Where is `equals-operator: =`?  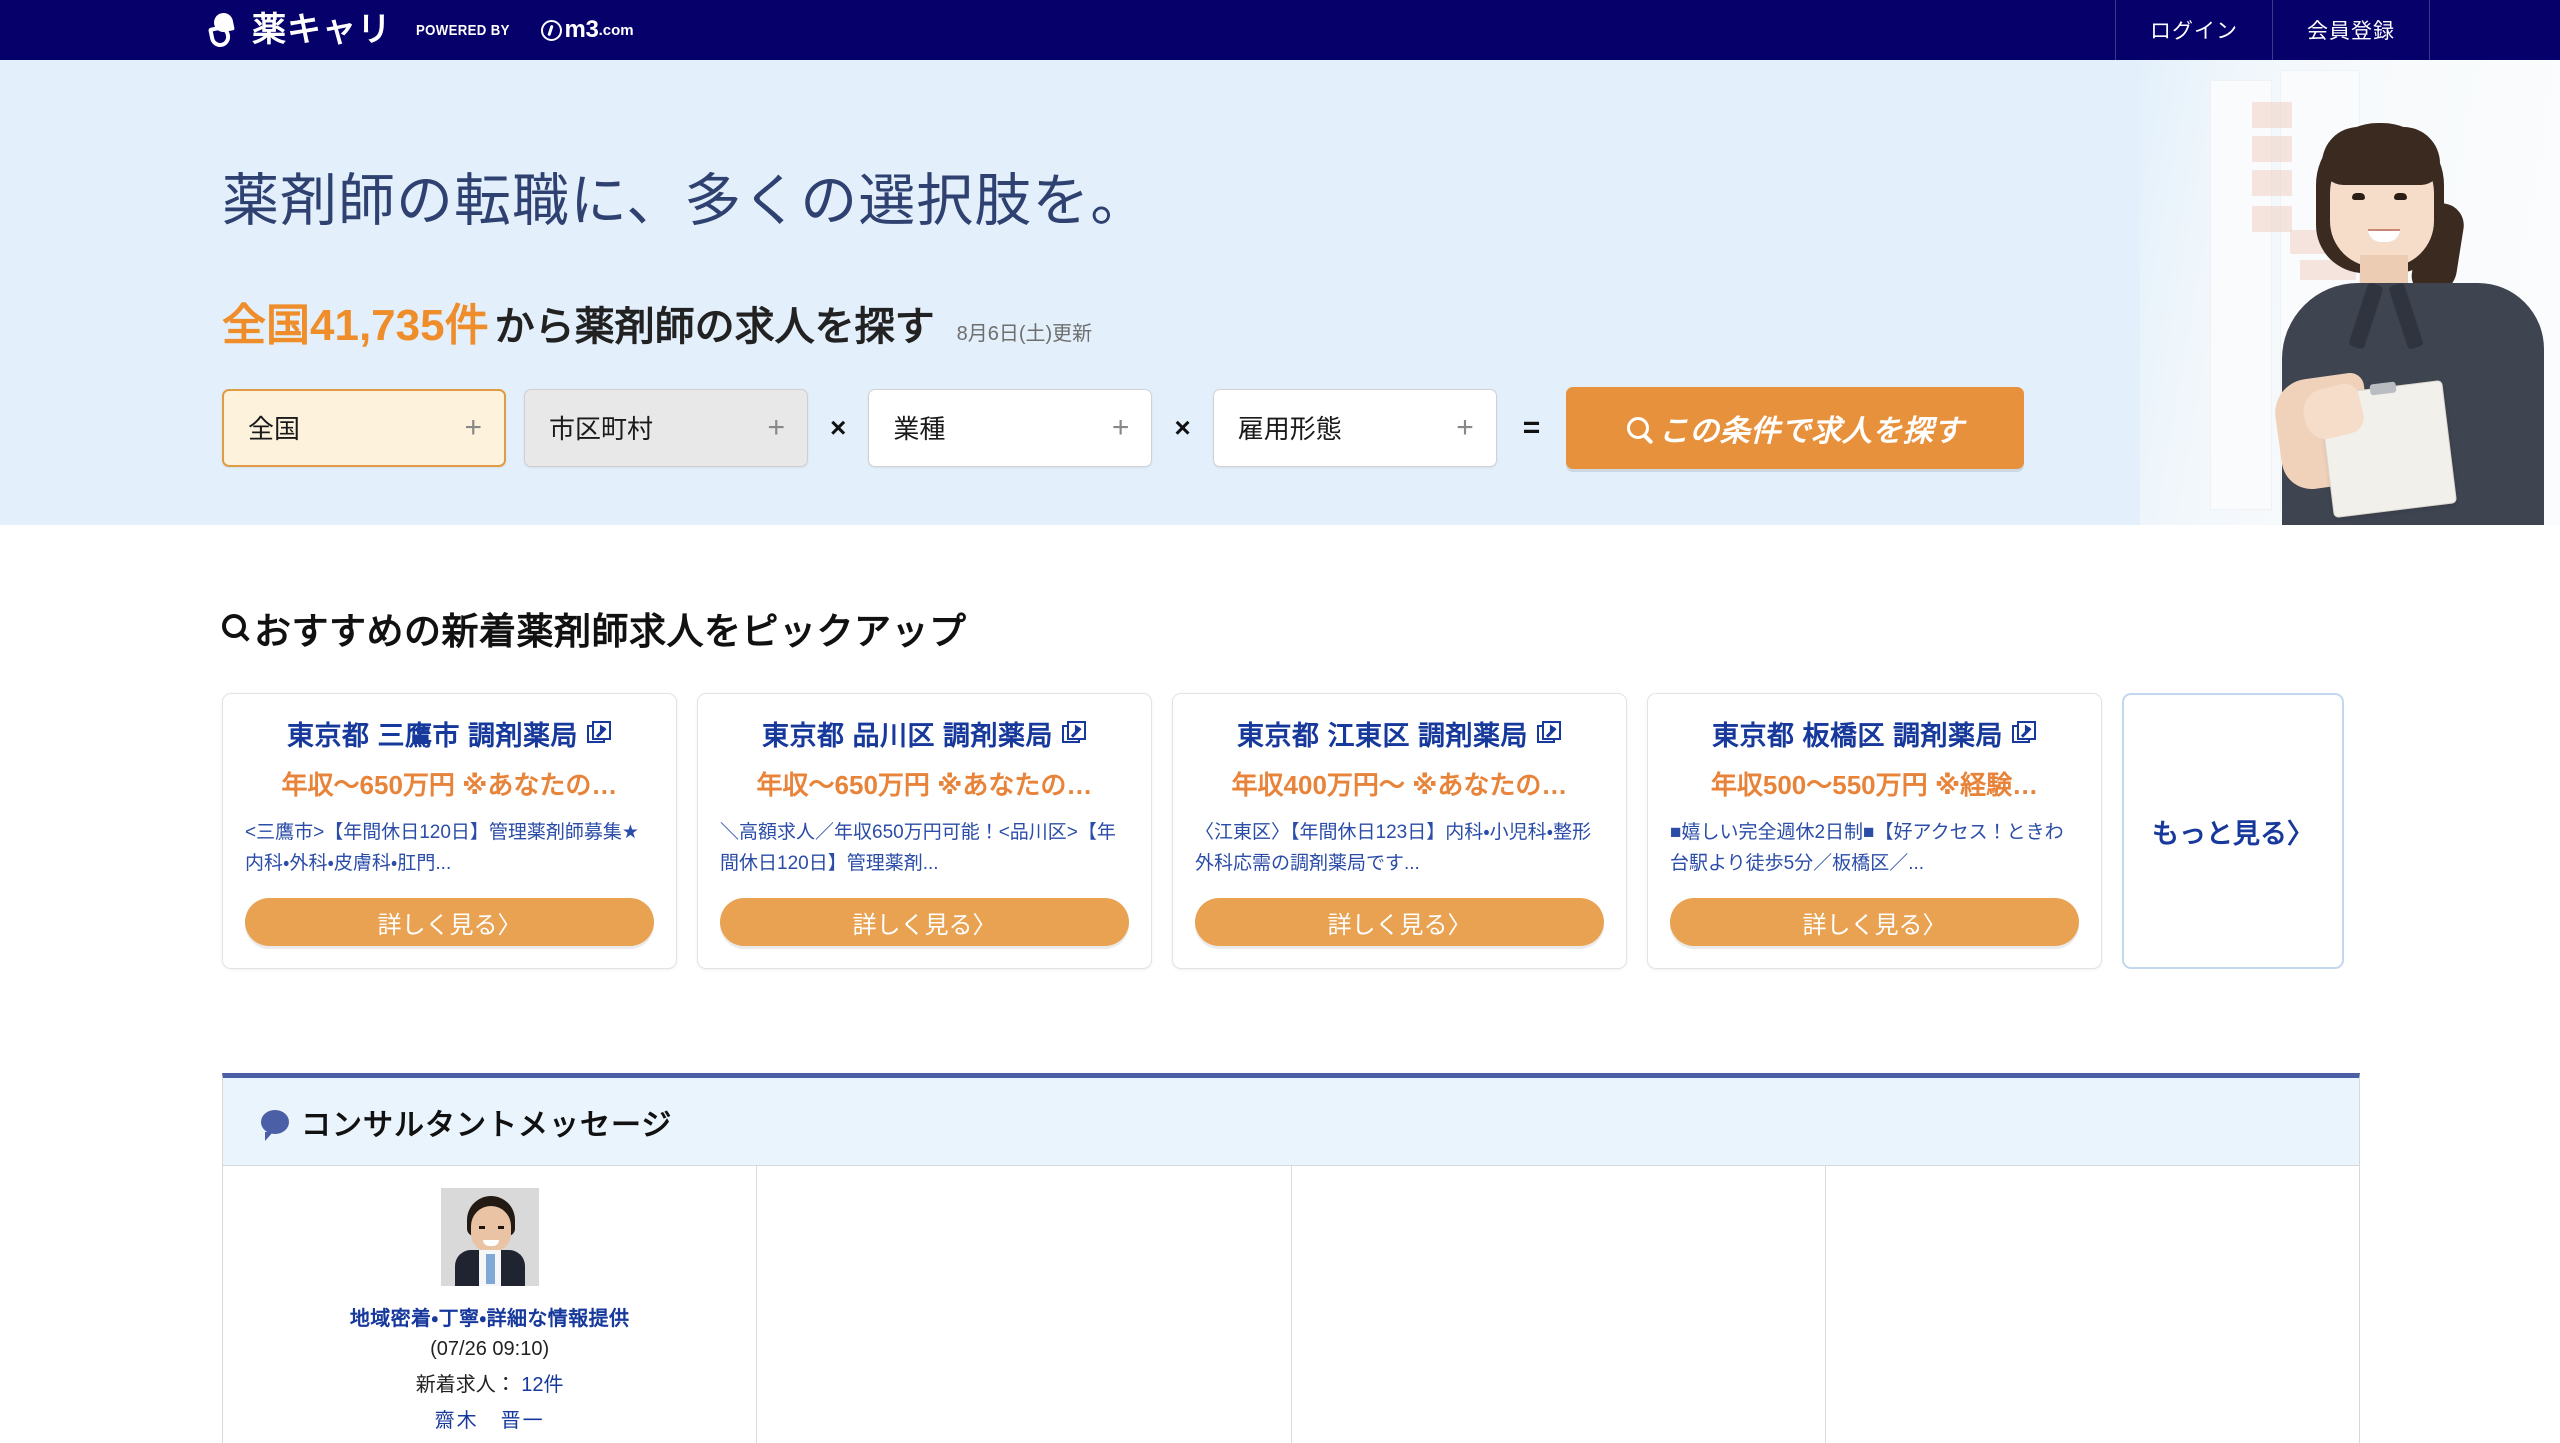 equals-operator: = is located at coordinates (1531, 427).